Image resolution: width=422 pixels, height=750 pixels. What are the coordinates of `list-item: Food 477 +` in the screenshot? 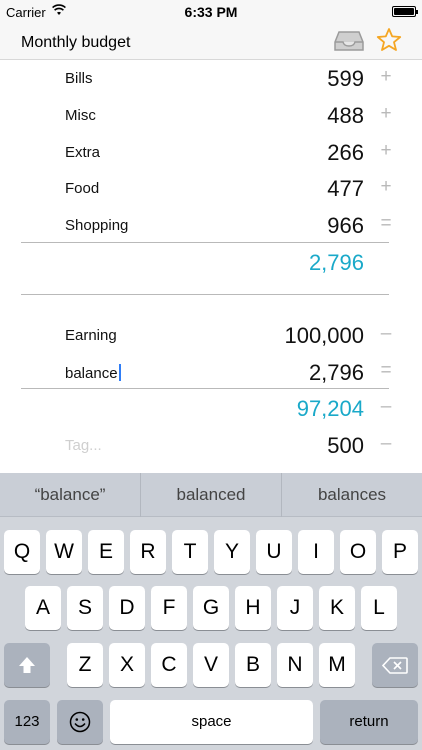 It's located at (211, 188).